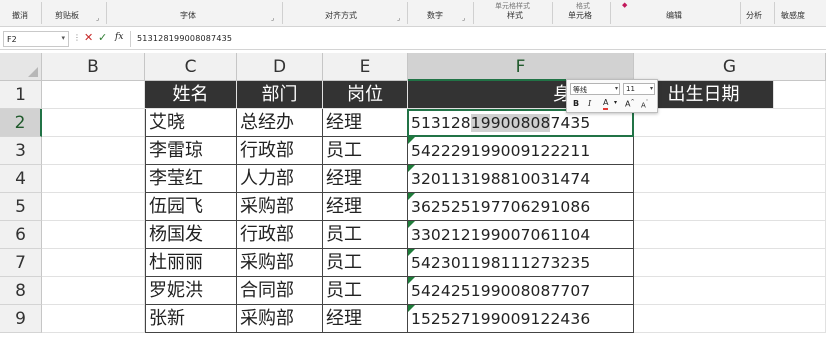  What do you see at coordinates (280, 179) in the screenshot?
I see `cell-dept-4: 人力部` at bounding box center [280, 179].